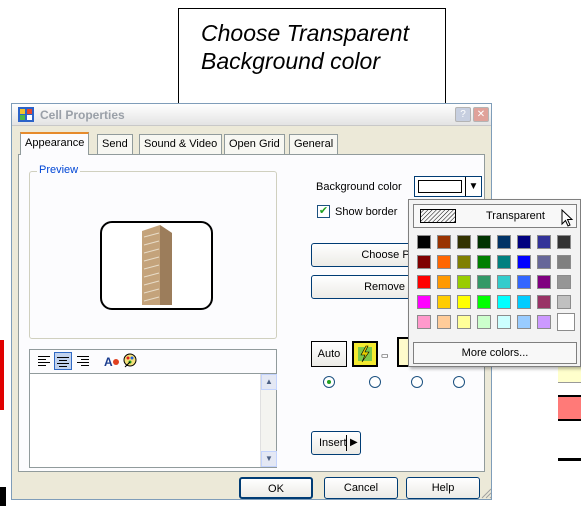 The width and height of the screenshot is (581, 506). Describe the element at coordinates (268, 420) in the screenshot. I see `text-area-scrollbar: ▲ ▼` at that location.